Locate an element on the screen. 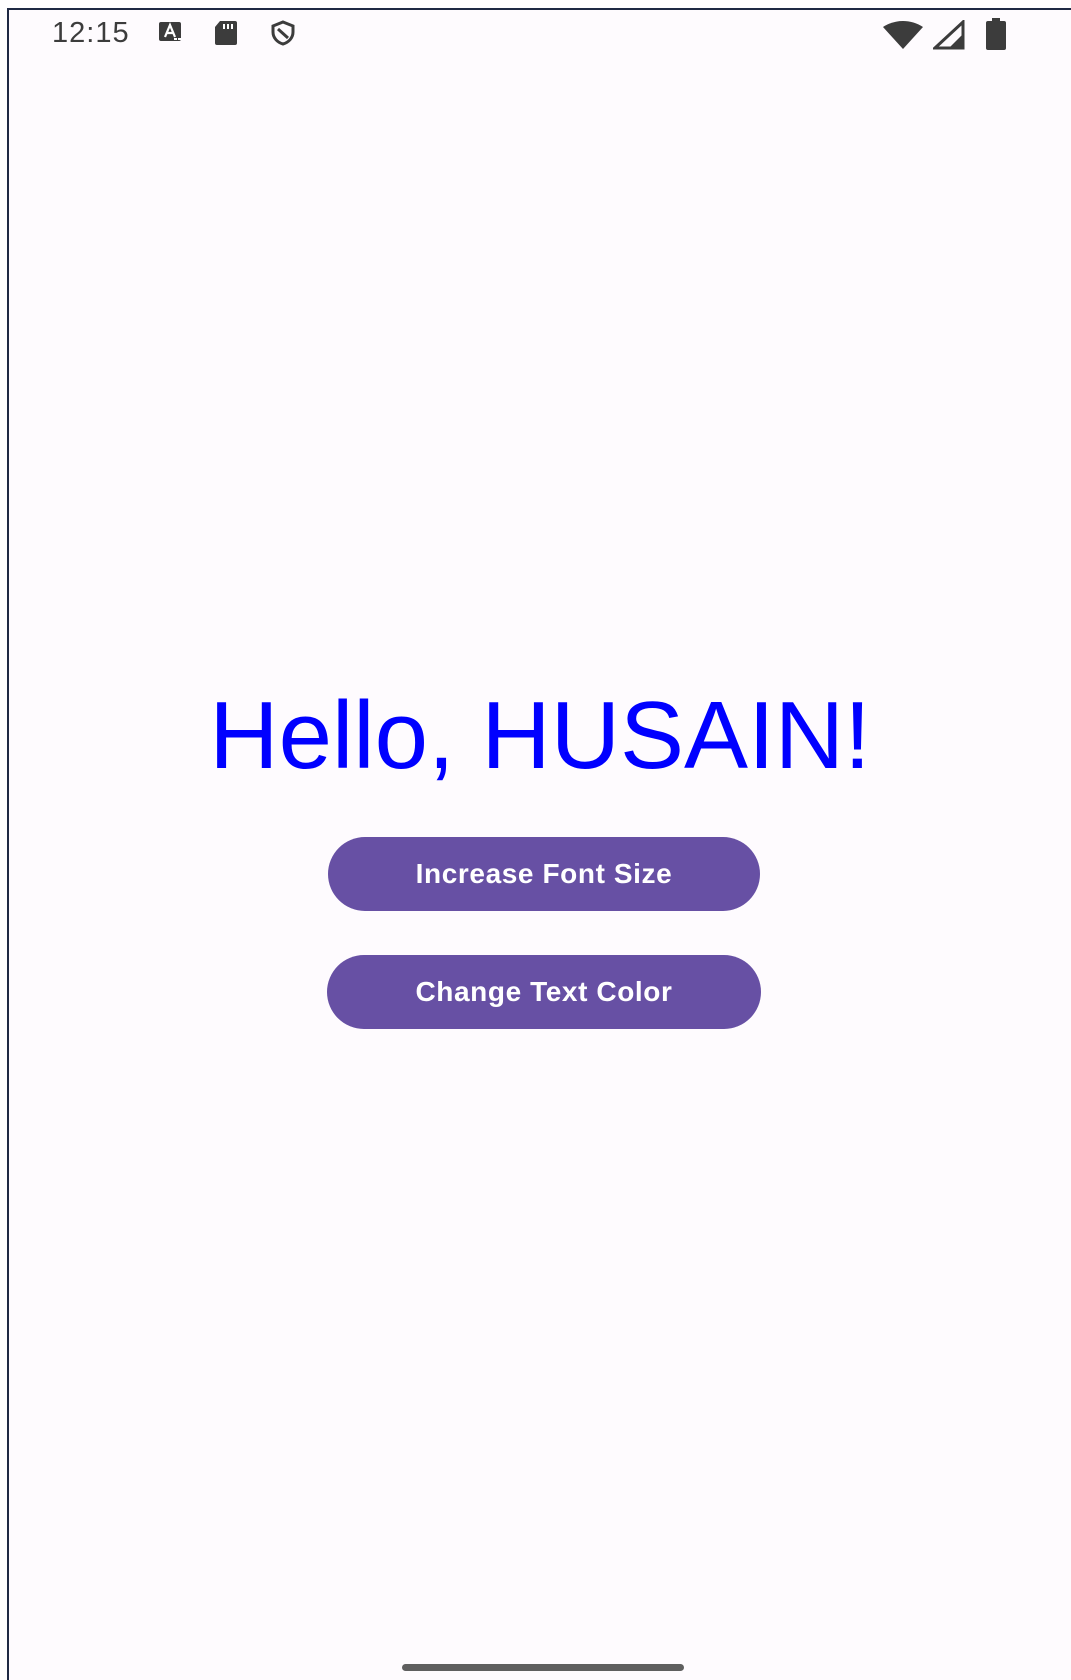 This screenshot has height=1680, width=1071. keyboard-a-icon is located at coordinates (170, 31).